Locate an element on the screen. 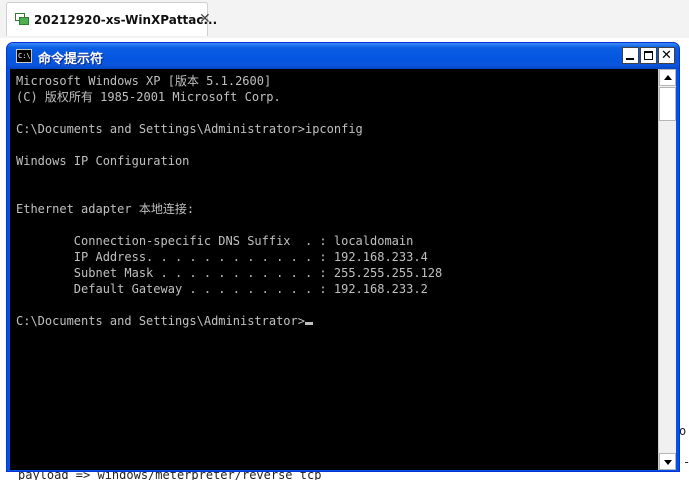  console-line: Microsoft Windows XP [版本 5.1.2600] is located at coordinates (144, 81).